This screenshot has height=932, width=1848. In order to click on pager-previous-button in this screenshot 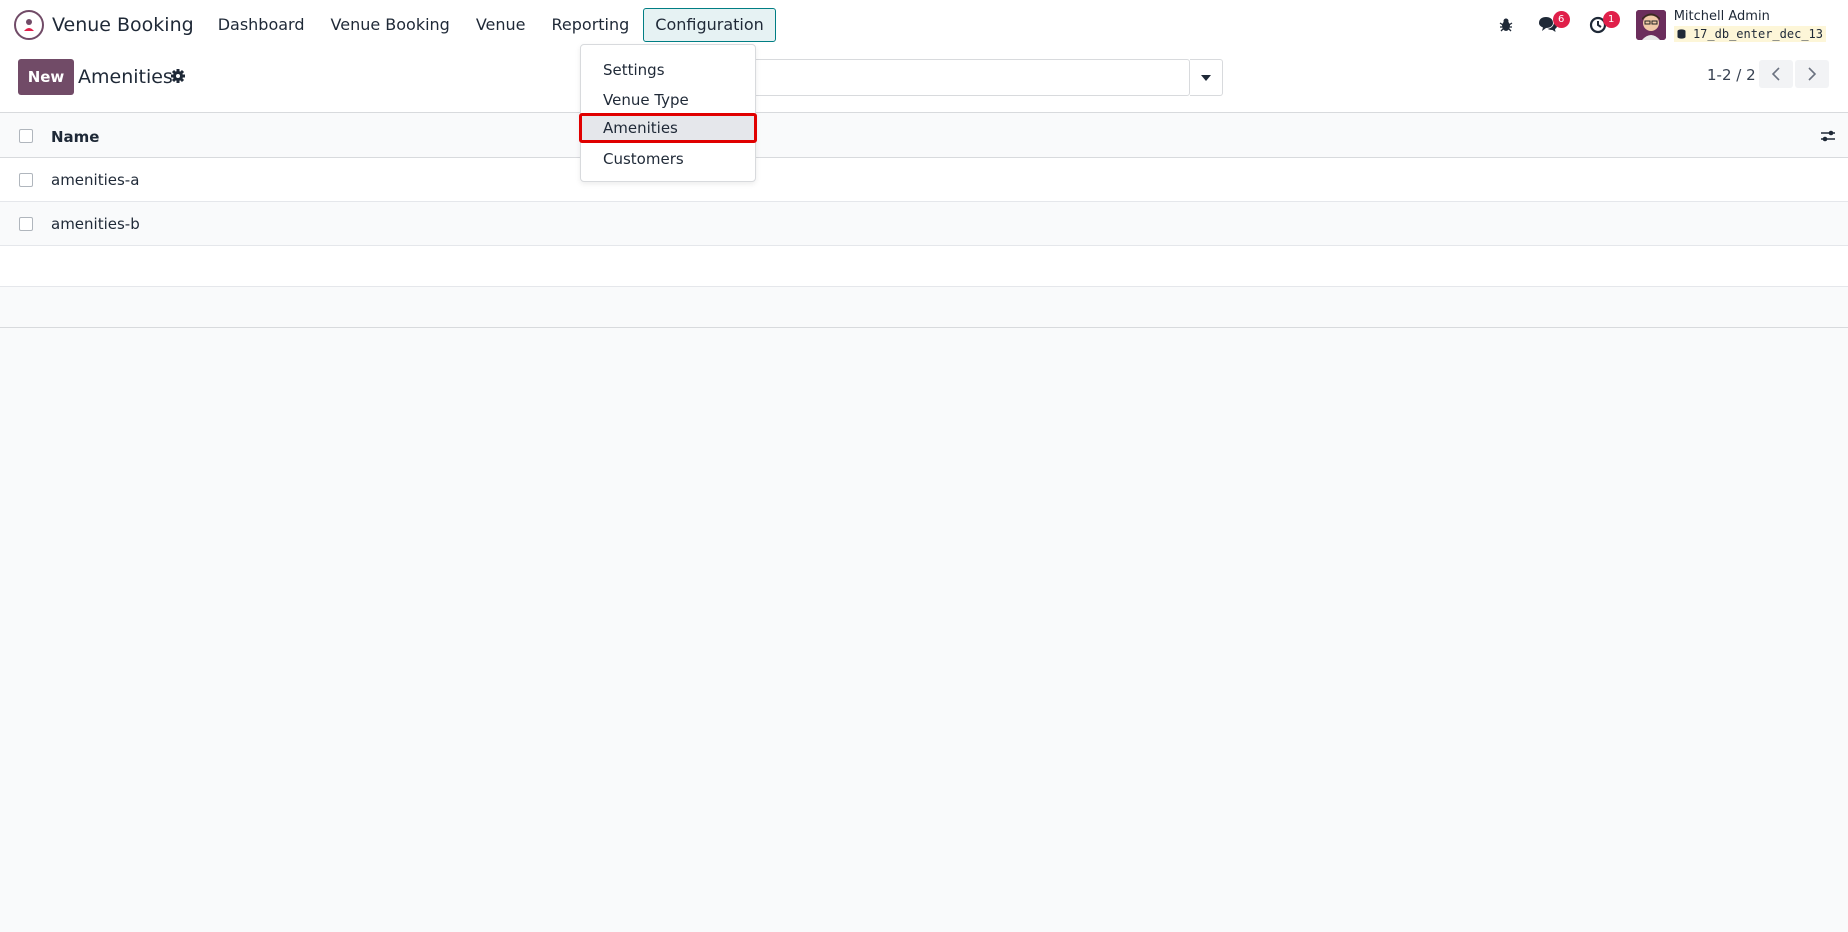, I will do `click(1776, 74)`.